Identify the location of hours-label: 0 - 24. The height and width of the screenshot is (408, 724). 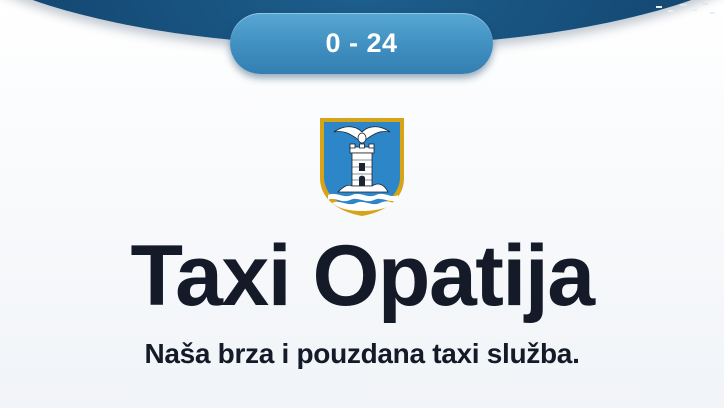
(361, 43).